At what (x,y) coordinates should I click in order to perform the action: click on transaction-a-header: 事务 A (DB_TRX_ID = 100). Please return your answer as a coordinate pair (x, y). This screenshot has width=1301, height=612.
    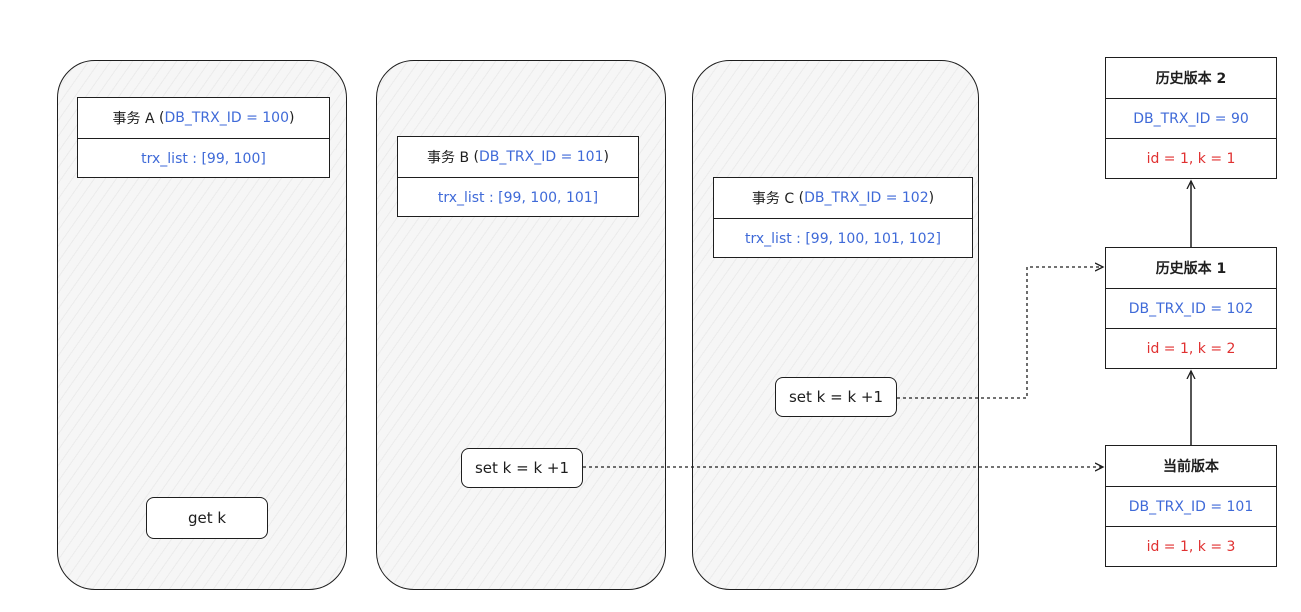
    Looking at the image, I should click on (203, 118).